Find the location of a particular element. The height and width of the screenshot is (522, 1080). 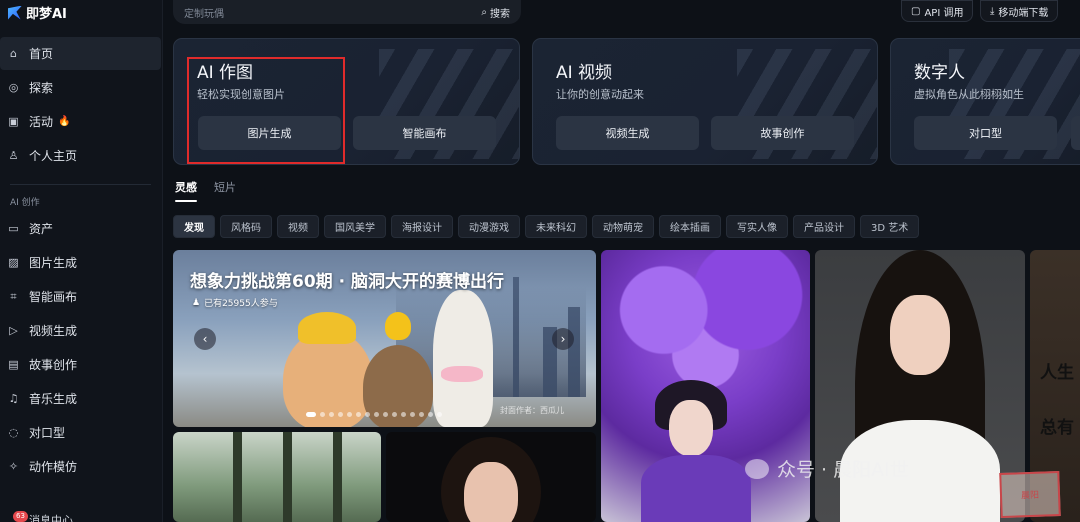

chip-discover: 发现 is located at coordinates (194, 226).